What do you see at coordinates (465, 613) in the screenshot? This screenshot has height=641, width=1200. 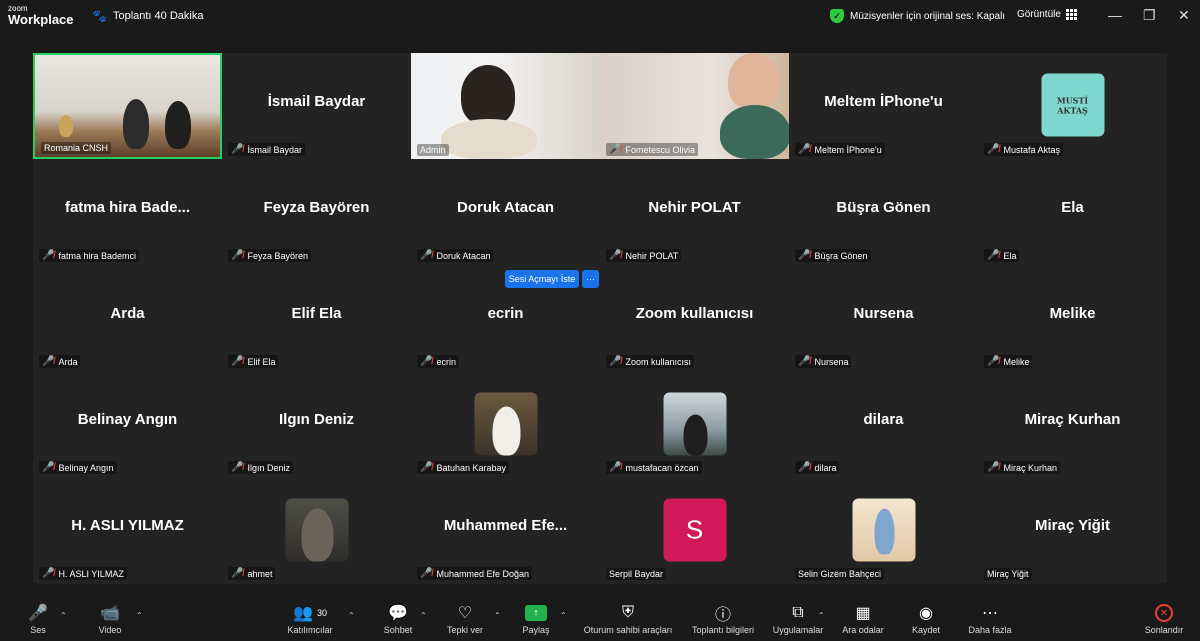 I see `heart-icon: ♡` at bounding box center [465, 613].